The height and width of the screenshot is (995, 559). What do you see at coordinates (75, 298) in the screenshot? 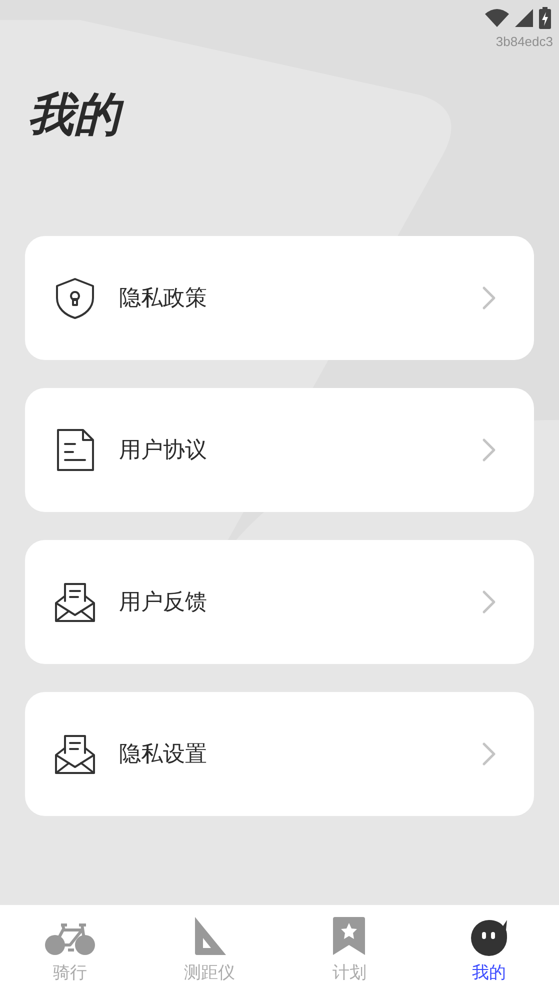
I see `shield-lock-icon` at bounding box center [75, 298].